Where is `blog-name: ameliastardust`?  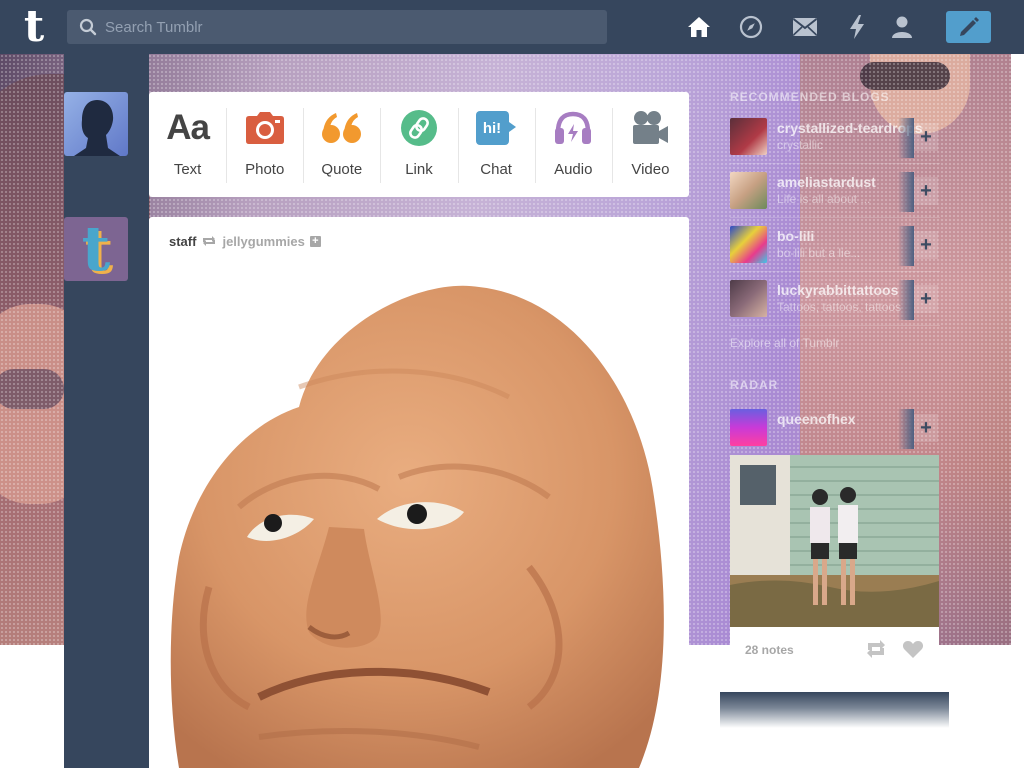 blog-name: ameliastardust is located at coordinates (826, 182).